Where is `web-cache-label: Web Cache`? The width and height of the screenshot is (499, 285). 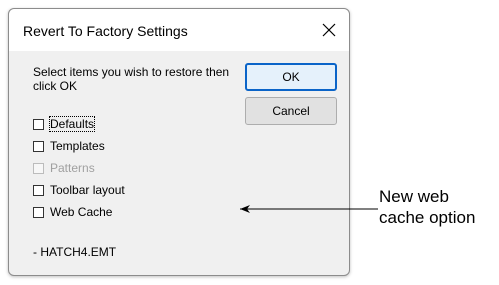
web-cache-label: Web Cache is located at coordinates (81, 212).